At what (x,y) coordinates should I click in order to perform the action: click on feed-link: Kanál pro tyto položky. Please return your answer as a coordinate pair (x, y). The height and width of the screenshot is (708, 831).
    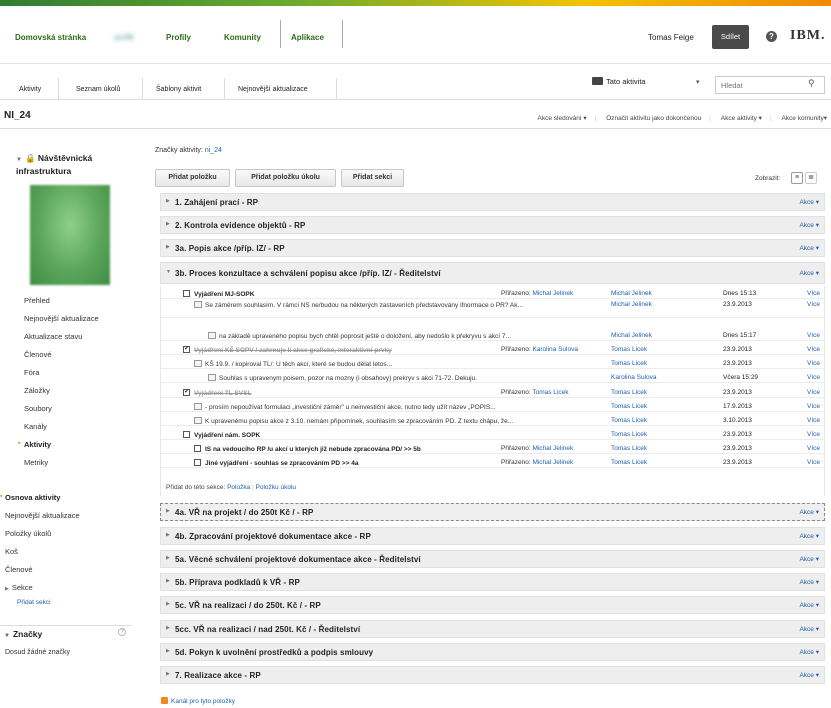
    Looking at the image, I should click on (198, 701).